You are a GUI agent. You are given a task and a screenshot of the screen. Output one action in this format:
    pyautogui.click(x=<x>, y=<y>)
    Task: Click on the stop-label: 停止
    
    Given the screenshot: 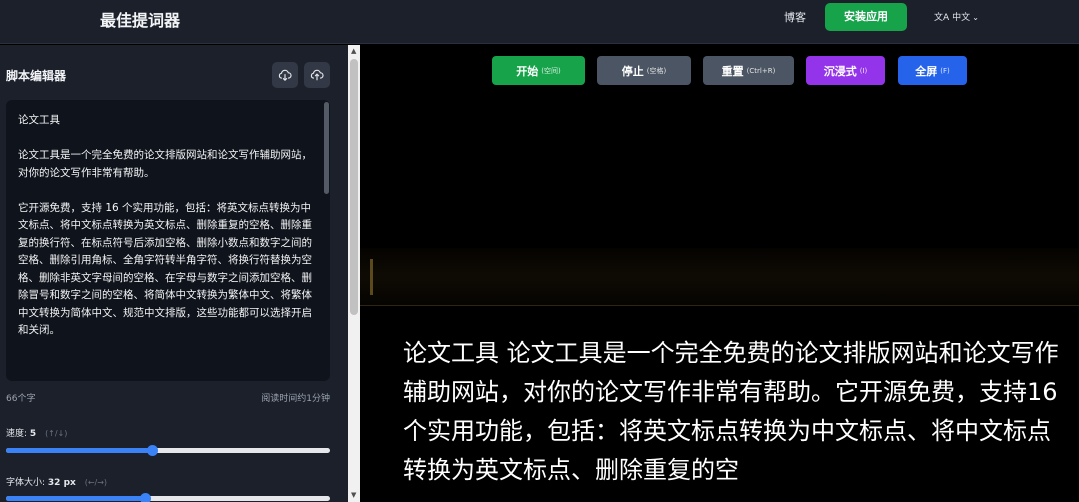 What is the action you would take?
    pyautogui.click(x=632, y=71)
    